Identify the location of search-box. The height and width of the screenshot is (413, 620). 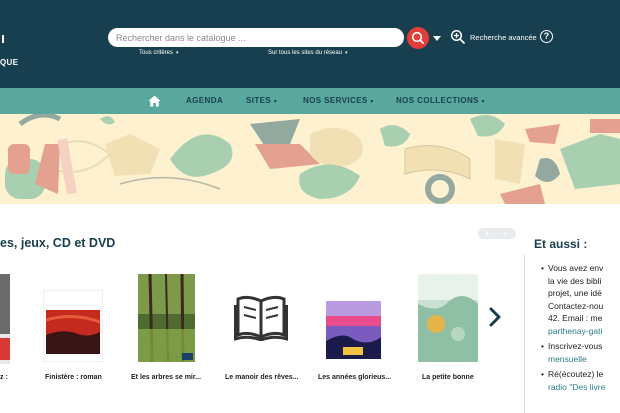
(256, 38).